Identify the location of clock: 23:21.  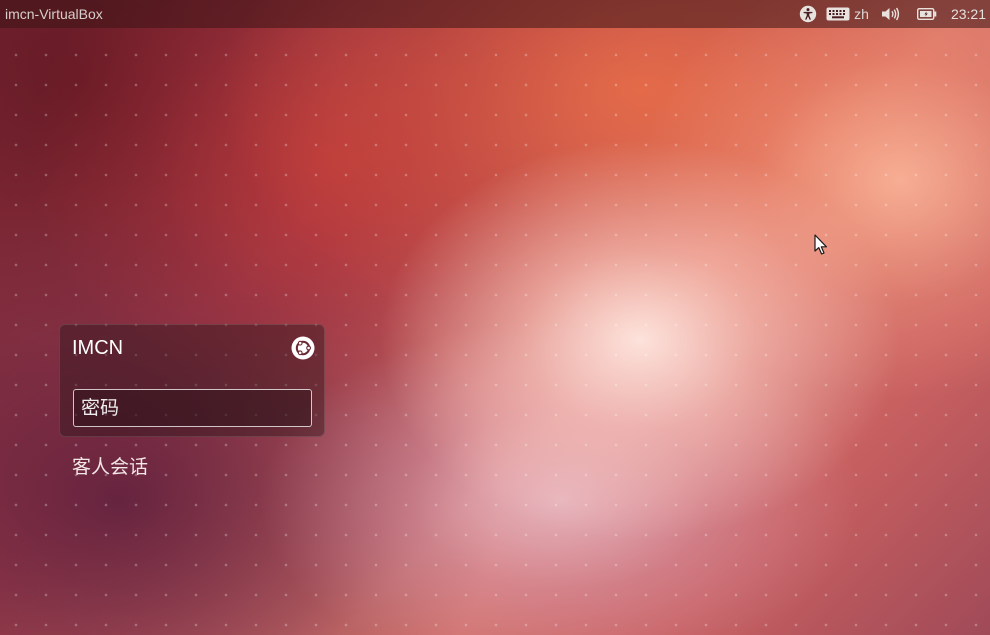
(968, 14).